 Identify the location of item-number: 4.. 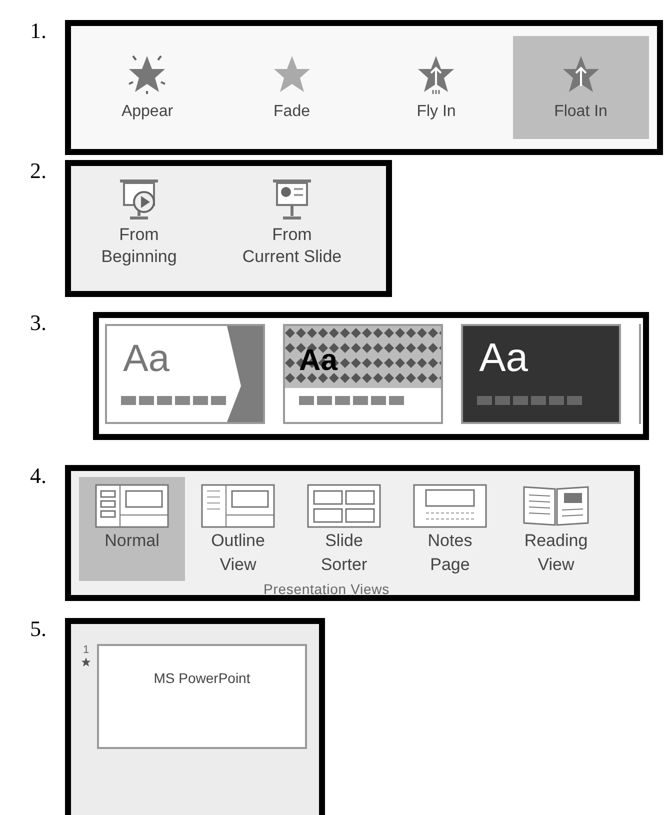
(38, 476).